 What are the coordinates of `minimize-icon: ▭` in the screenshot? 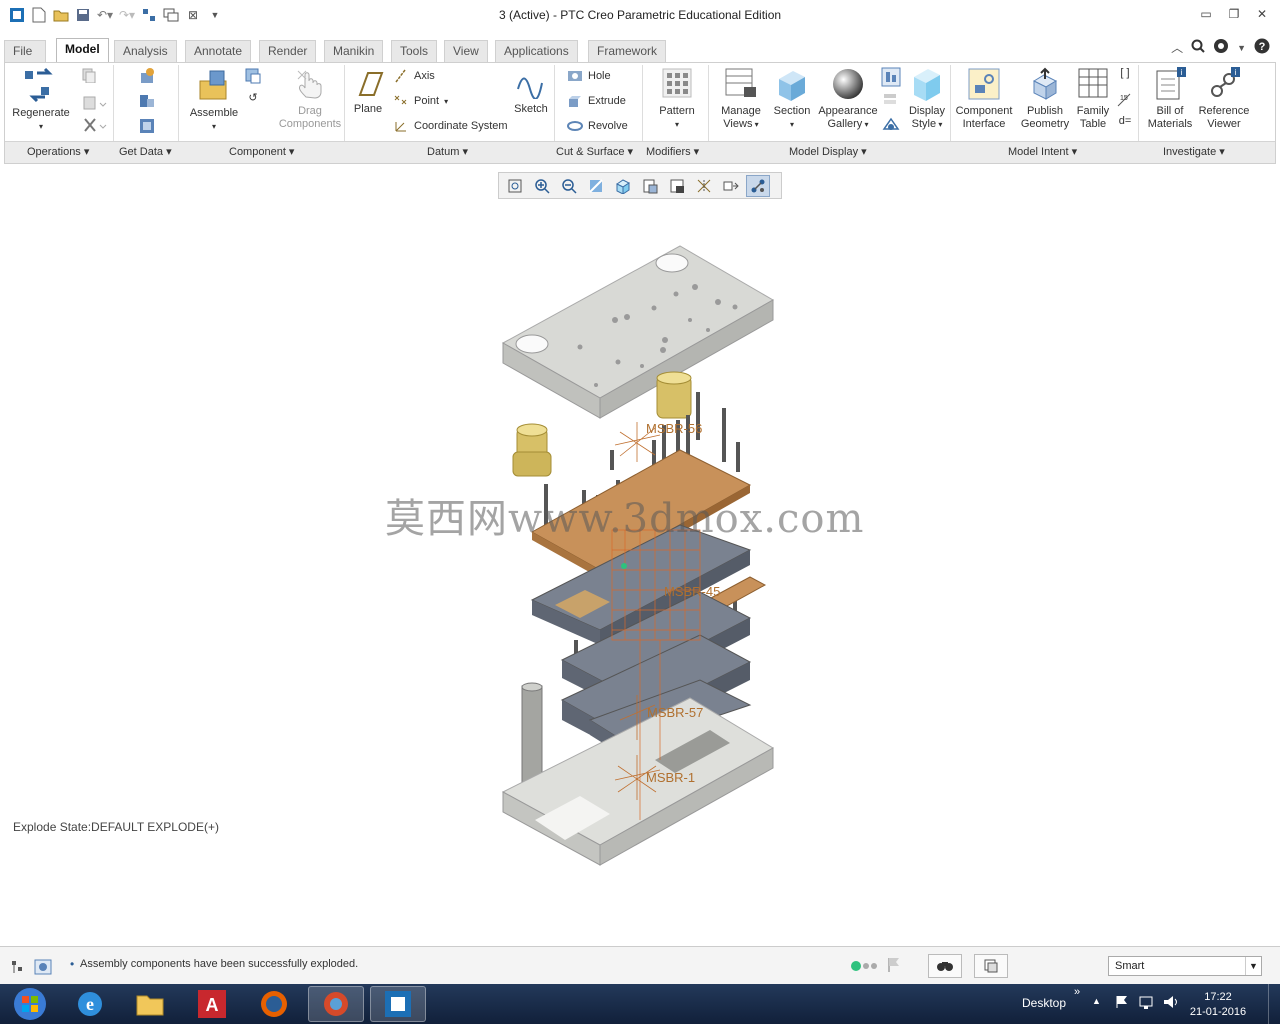 It's located at (1206, 14).